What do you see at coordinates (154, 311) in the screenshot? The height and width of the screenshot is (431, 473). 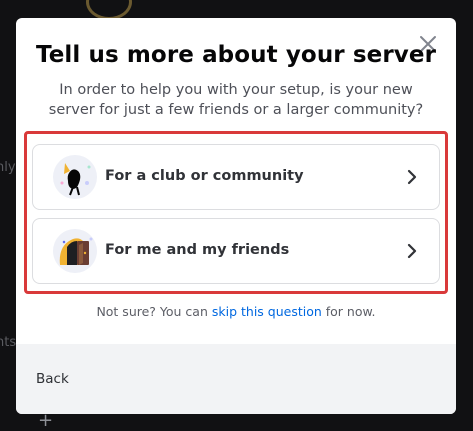 I see `not-sure-prefix: Not sure? You can` at bounding box center [154, 311].